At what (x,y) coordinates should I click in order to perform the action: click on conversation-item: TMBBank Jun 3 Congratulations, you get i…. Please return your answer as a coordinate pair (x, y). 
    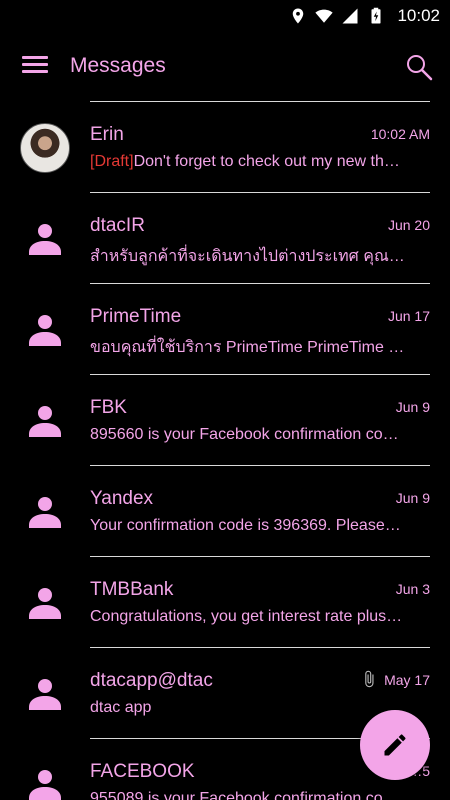
    Looking at the image, I should click on (225, 602).